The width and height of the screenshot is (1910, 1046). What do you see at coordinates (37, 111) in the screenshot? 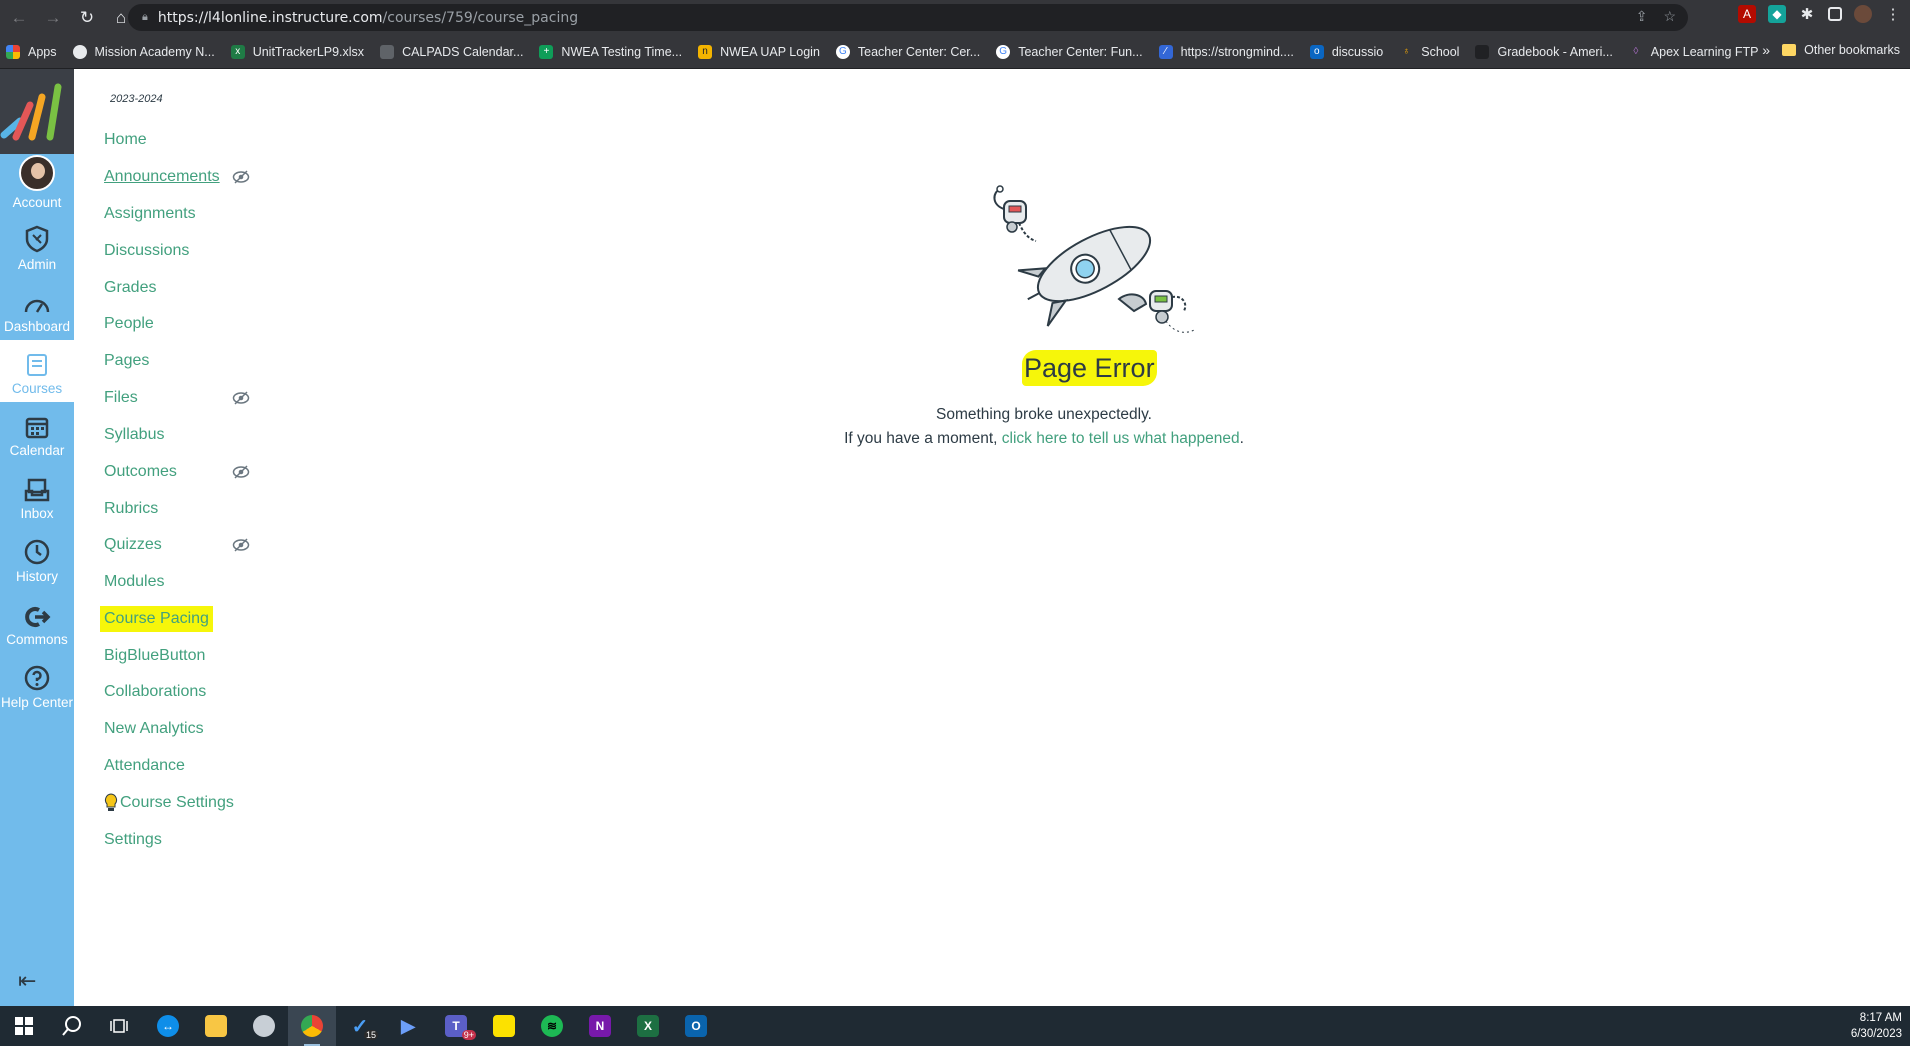
I see `canvas-logo` at bounding box center [37, 111].